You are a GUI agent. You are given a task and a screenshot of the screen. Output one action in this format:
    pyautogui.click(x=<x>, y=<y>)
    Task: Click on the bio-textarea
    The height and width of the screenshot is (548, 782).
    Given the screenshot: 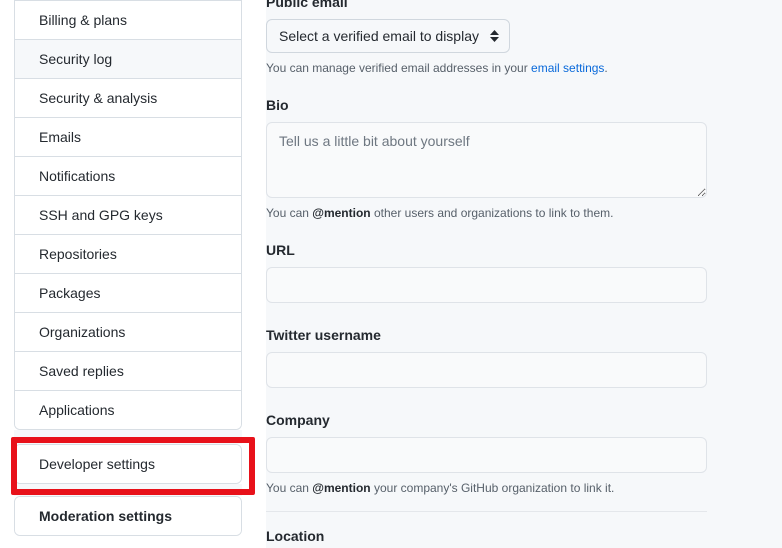 What is the action you would take?
    pyautogui.click(x=486, y=160)
    